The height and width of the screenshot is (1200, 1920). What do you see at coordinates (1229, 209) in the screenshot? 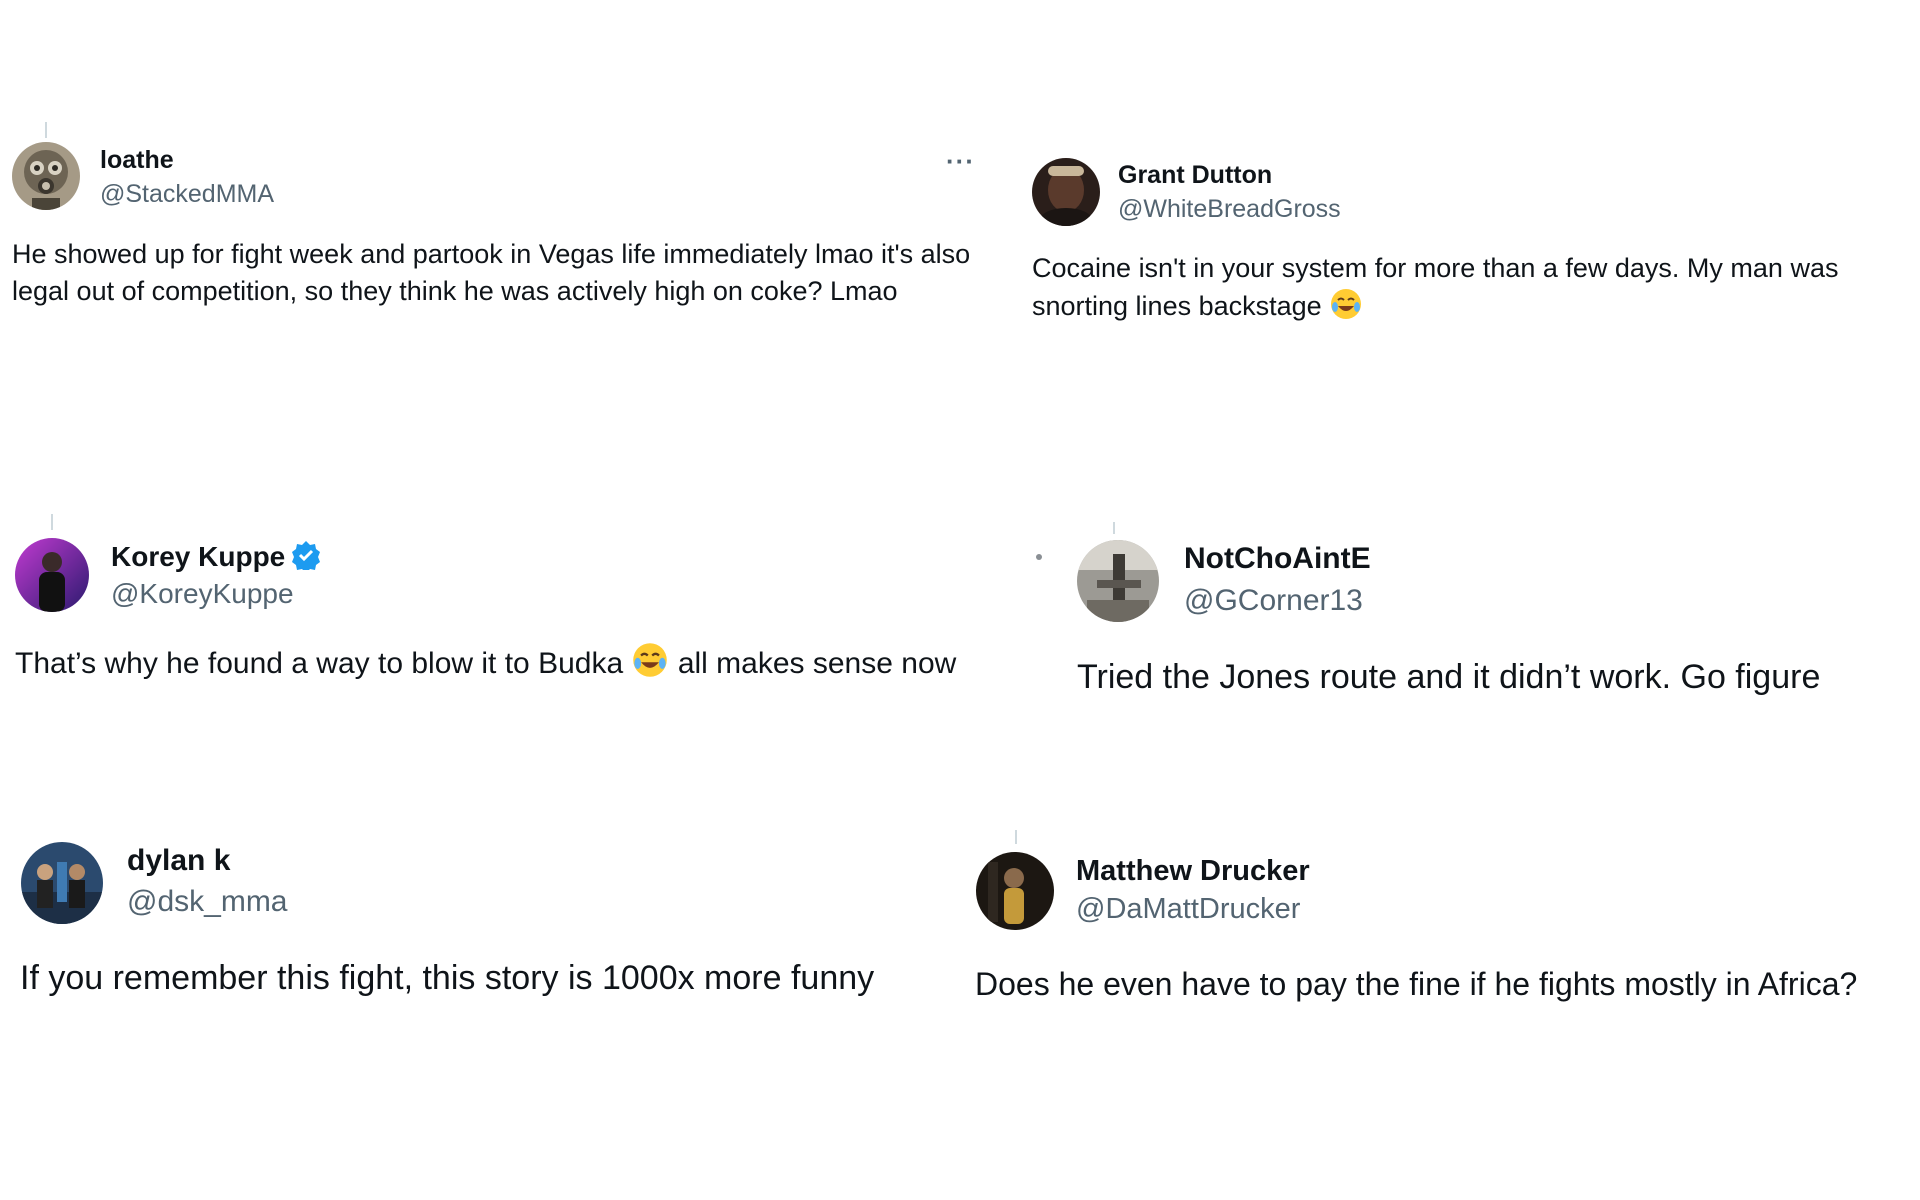
I see `user-handle: @WhiteBreadGross` at bounding box center [1229, 209].